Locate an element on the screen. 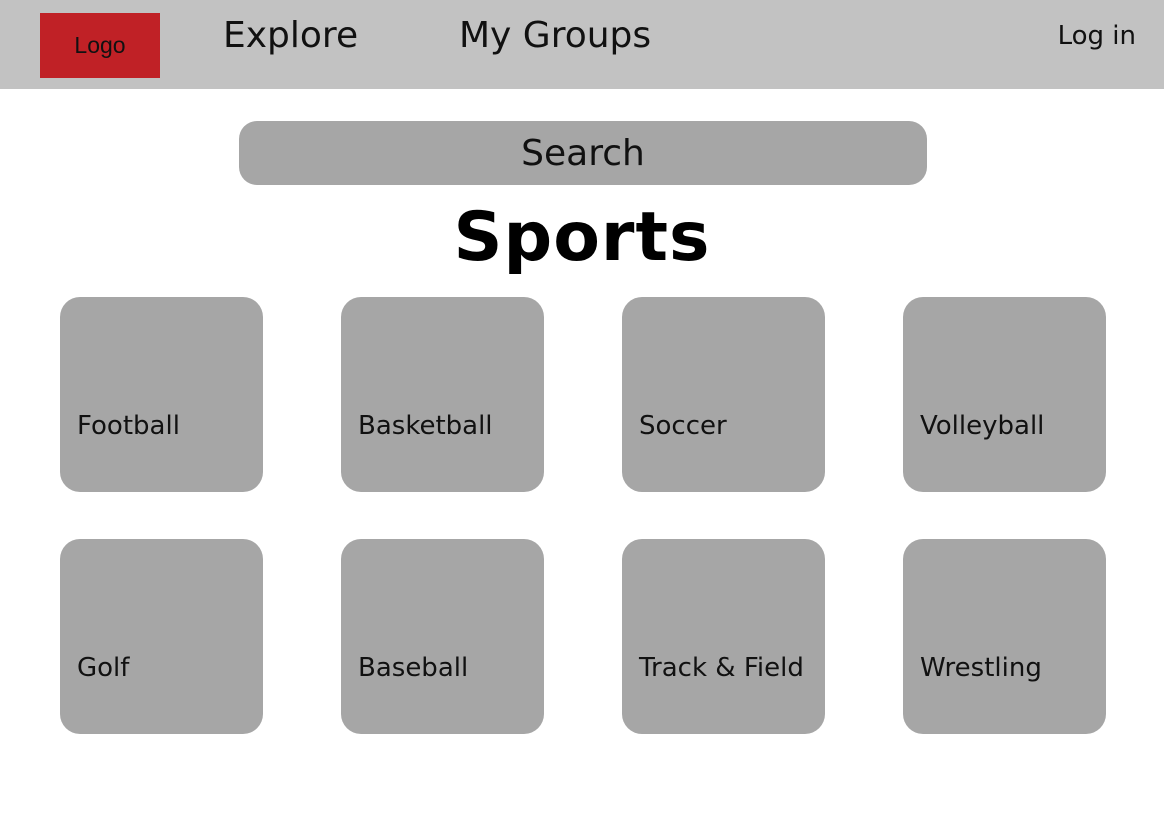  category-tile-golf: Golf is located at coordinates (161, 636).